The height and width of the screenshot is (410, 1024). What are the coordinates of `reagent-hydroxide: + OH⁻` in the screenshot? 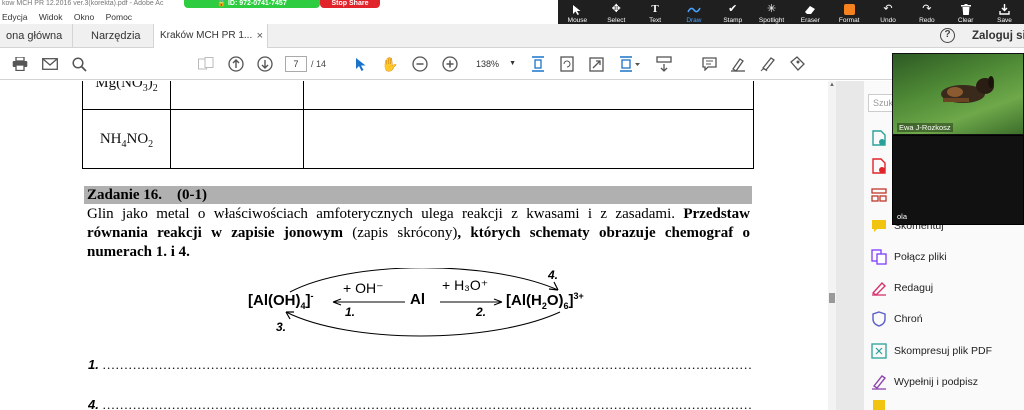 It's located at (363, 288).